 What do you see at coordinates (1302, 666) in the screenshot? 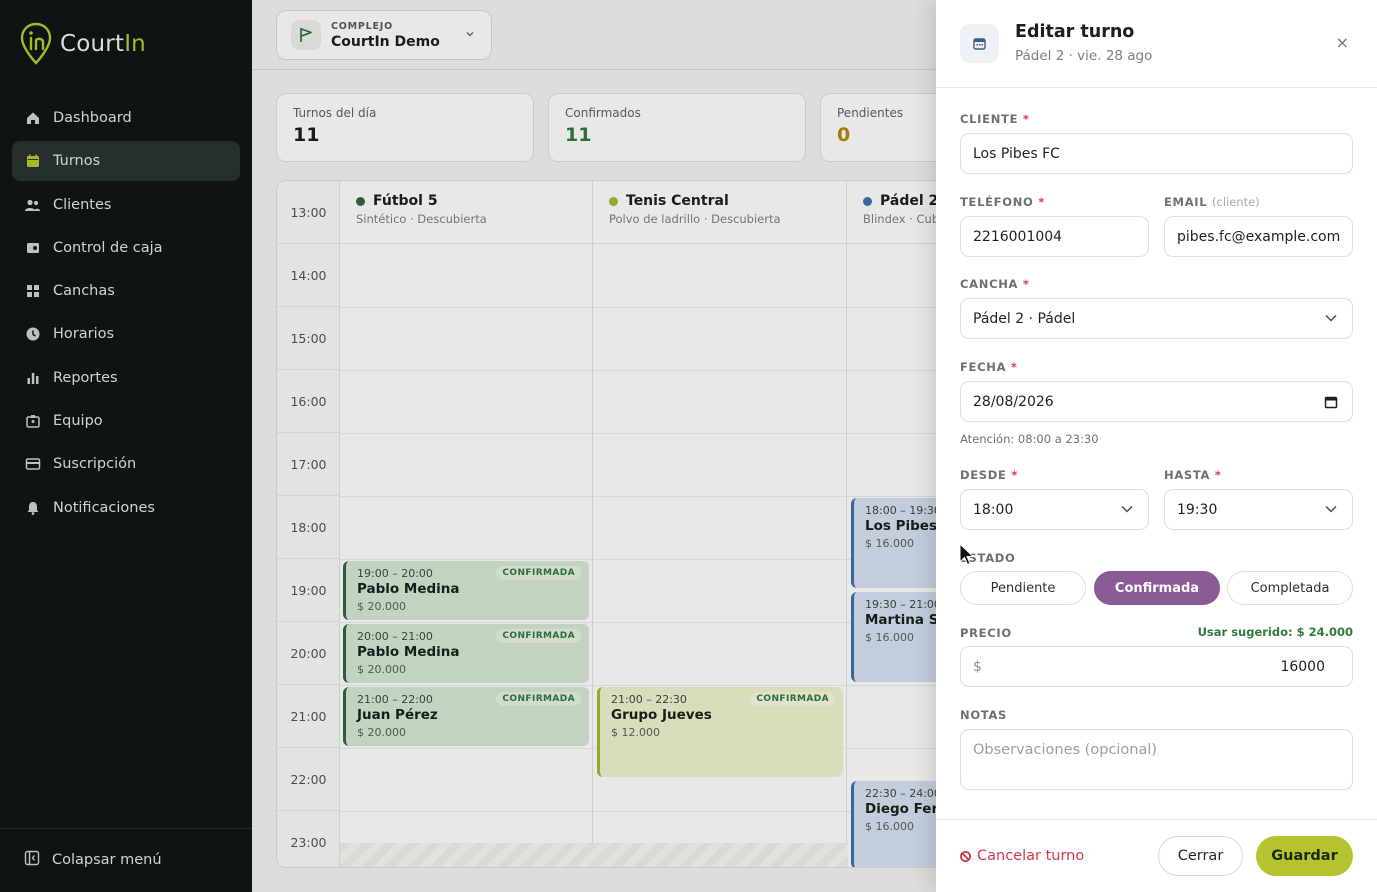
I see `price-value: 16000` at bounding box center [1302, 666].